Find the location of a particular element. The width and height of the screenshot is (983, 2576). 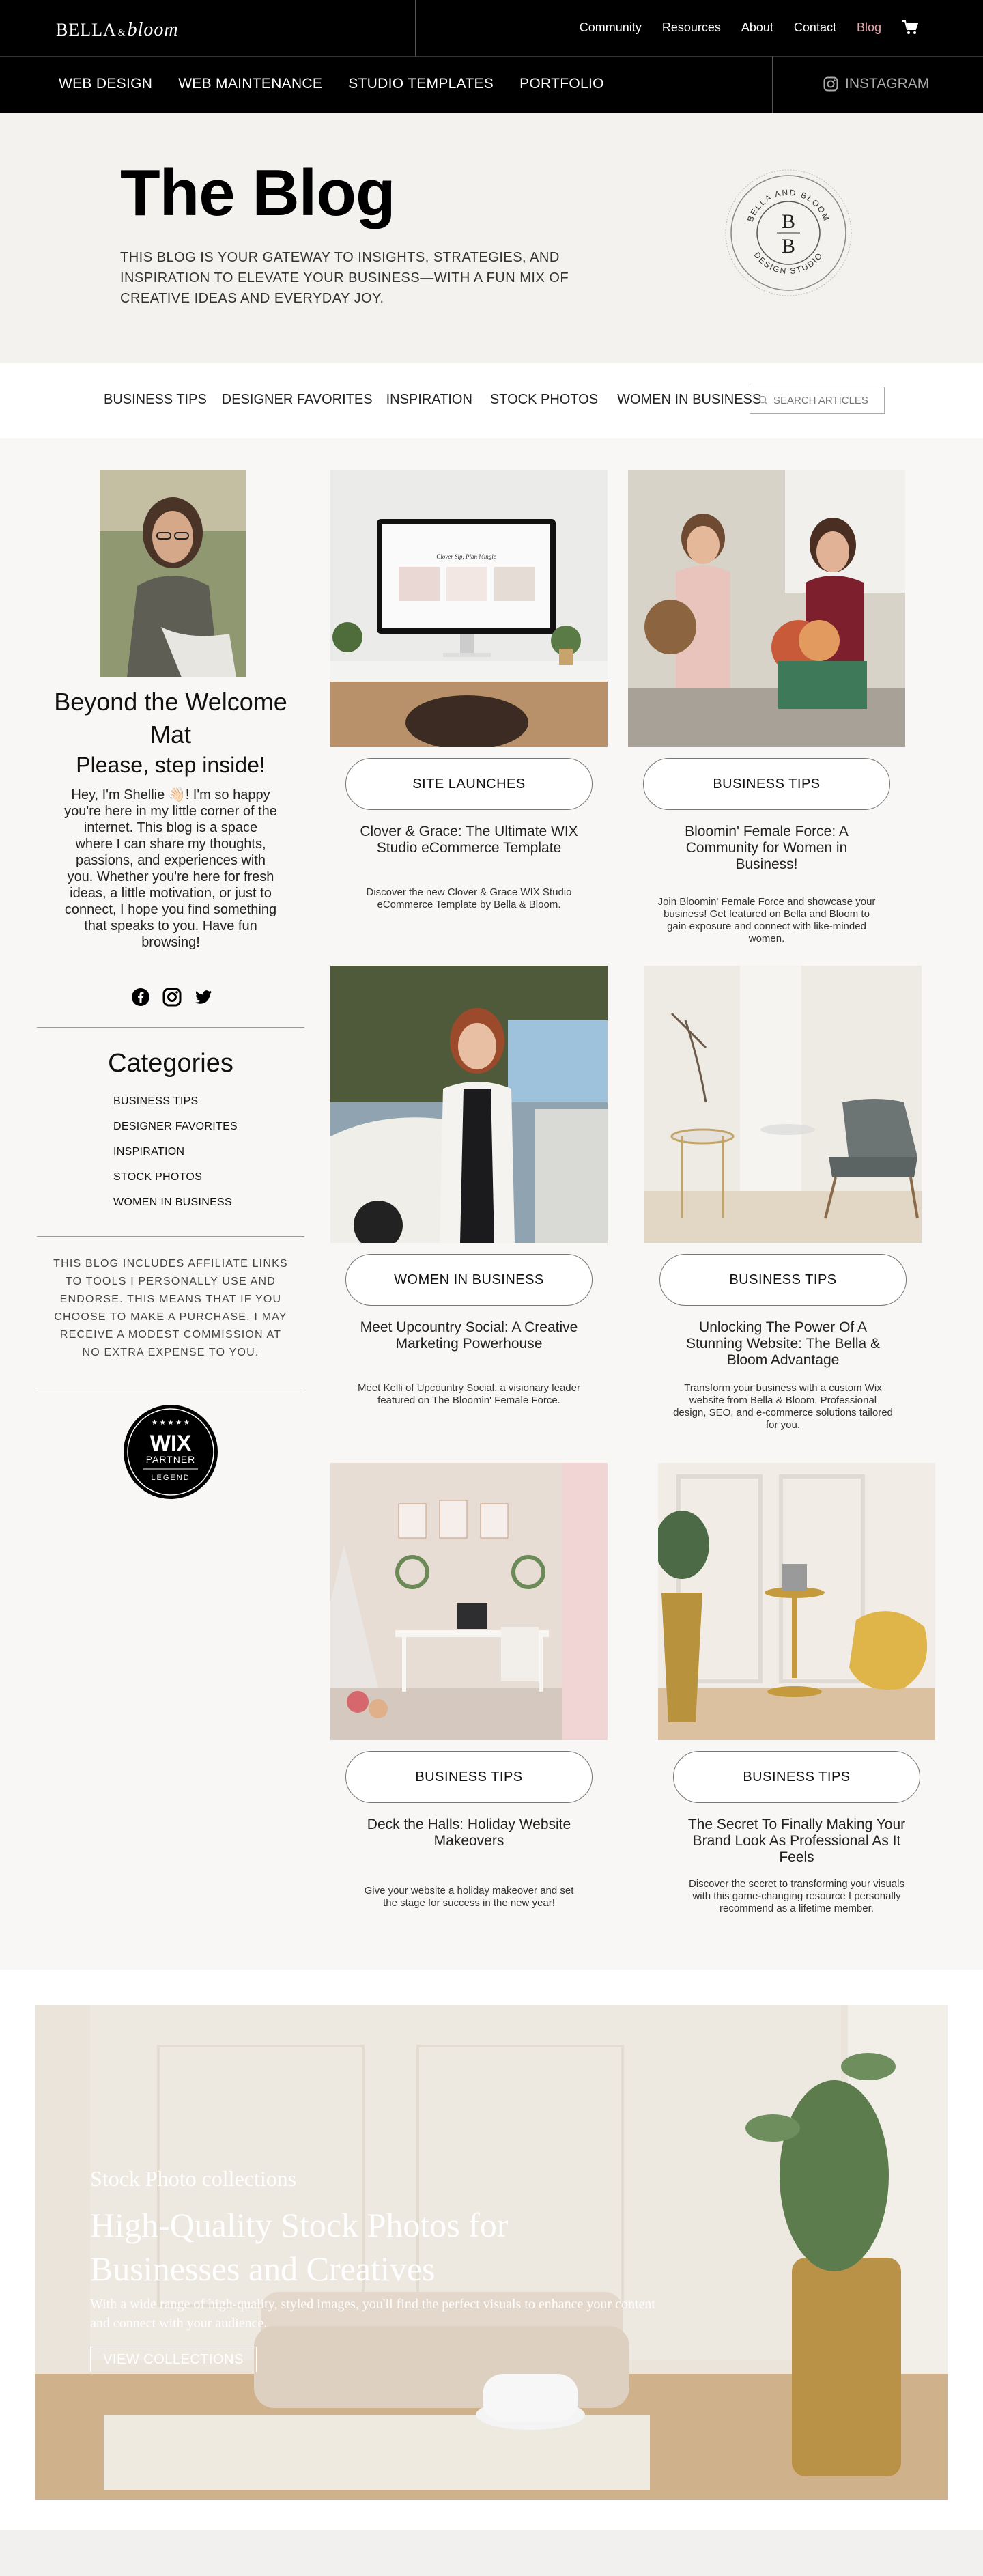

sidebar-title: Beyond the Welcome Mat is located at coordinates (170, 718).